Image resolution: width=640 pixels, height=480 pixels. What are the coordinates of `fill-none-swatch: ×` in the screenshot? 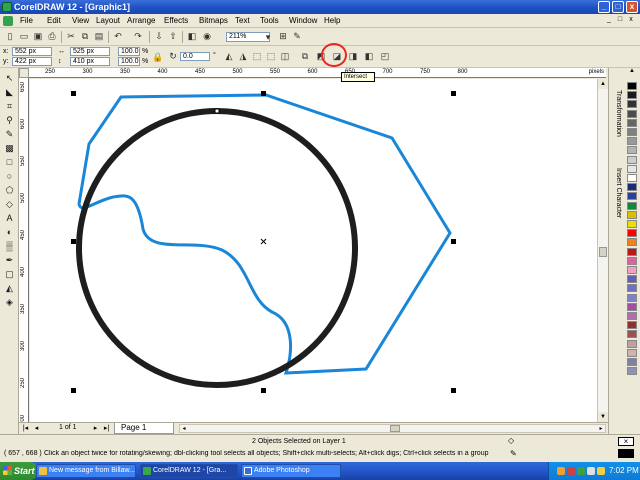 It's located at (626, 441).